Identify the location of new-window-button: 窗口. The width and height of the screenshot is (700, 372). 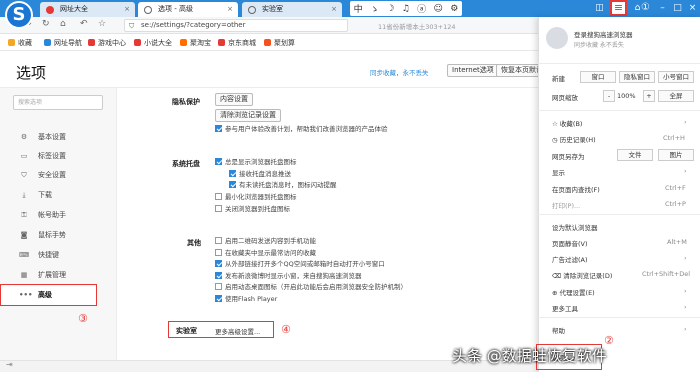
(598, 77).